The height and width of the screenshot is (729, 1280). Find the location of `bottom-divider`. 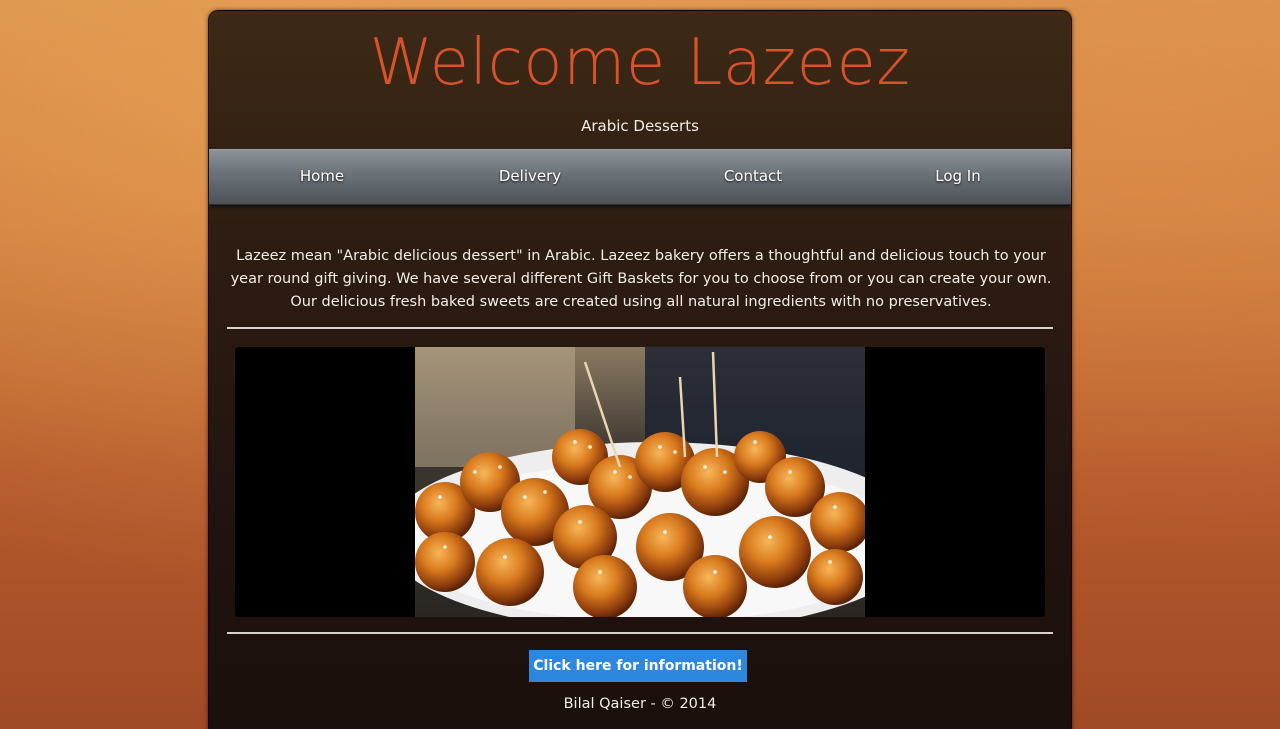

bottom-divider is located at coordinates (640, 633).